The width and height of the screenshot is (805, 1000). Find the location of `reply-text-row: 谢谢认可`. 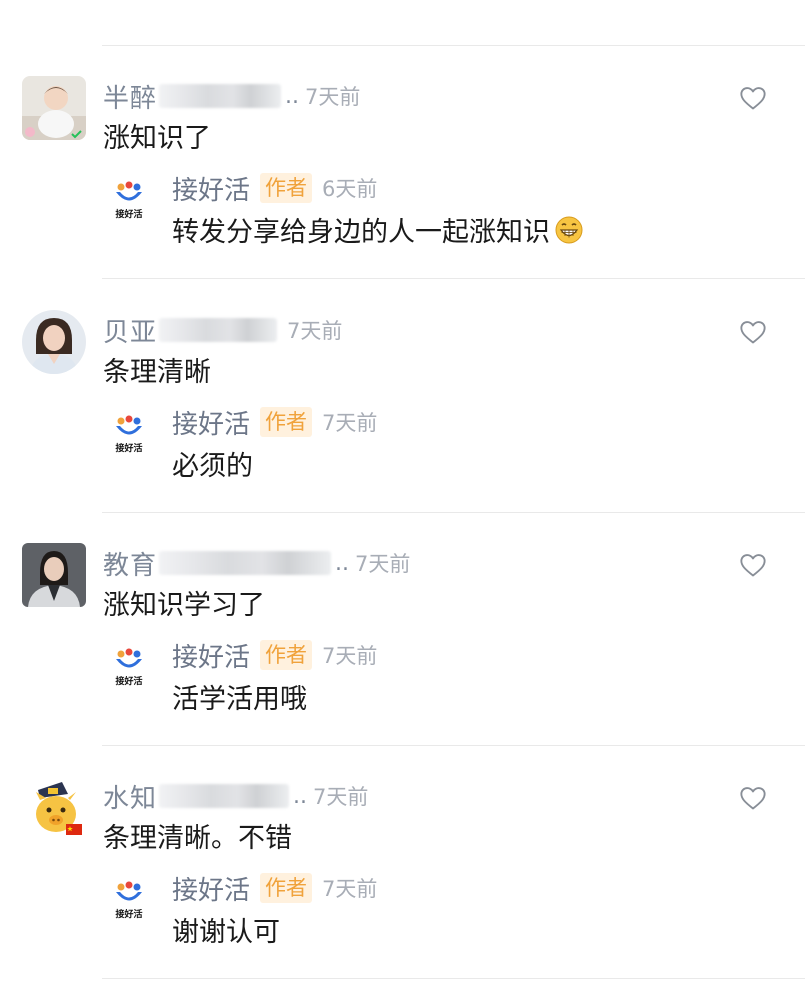

reply-text-row: 谢谢认可 is located at coordinates (226, 929).